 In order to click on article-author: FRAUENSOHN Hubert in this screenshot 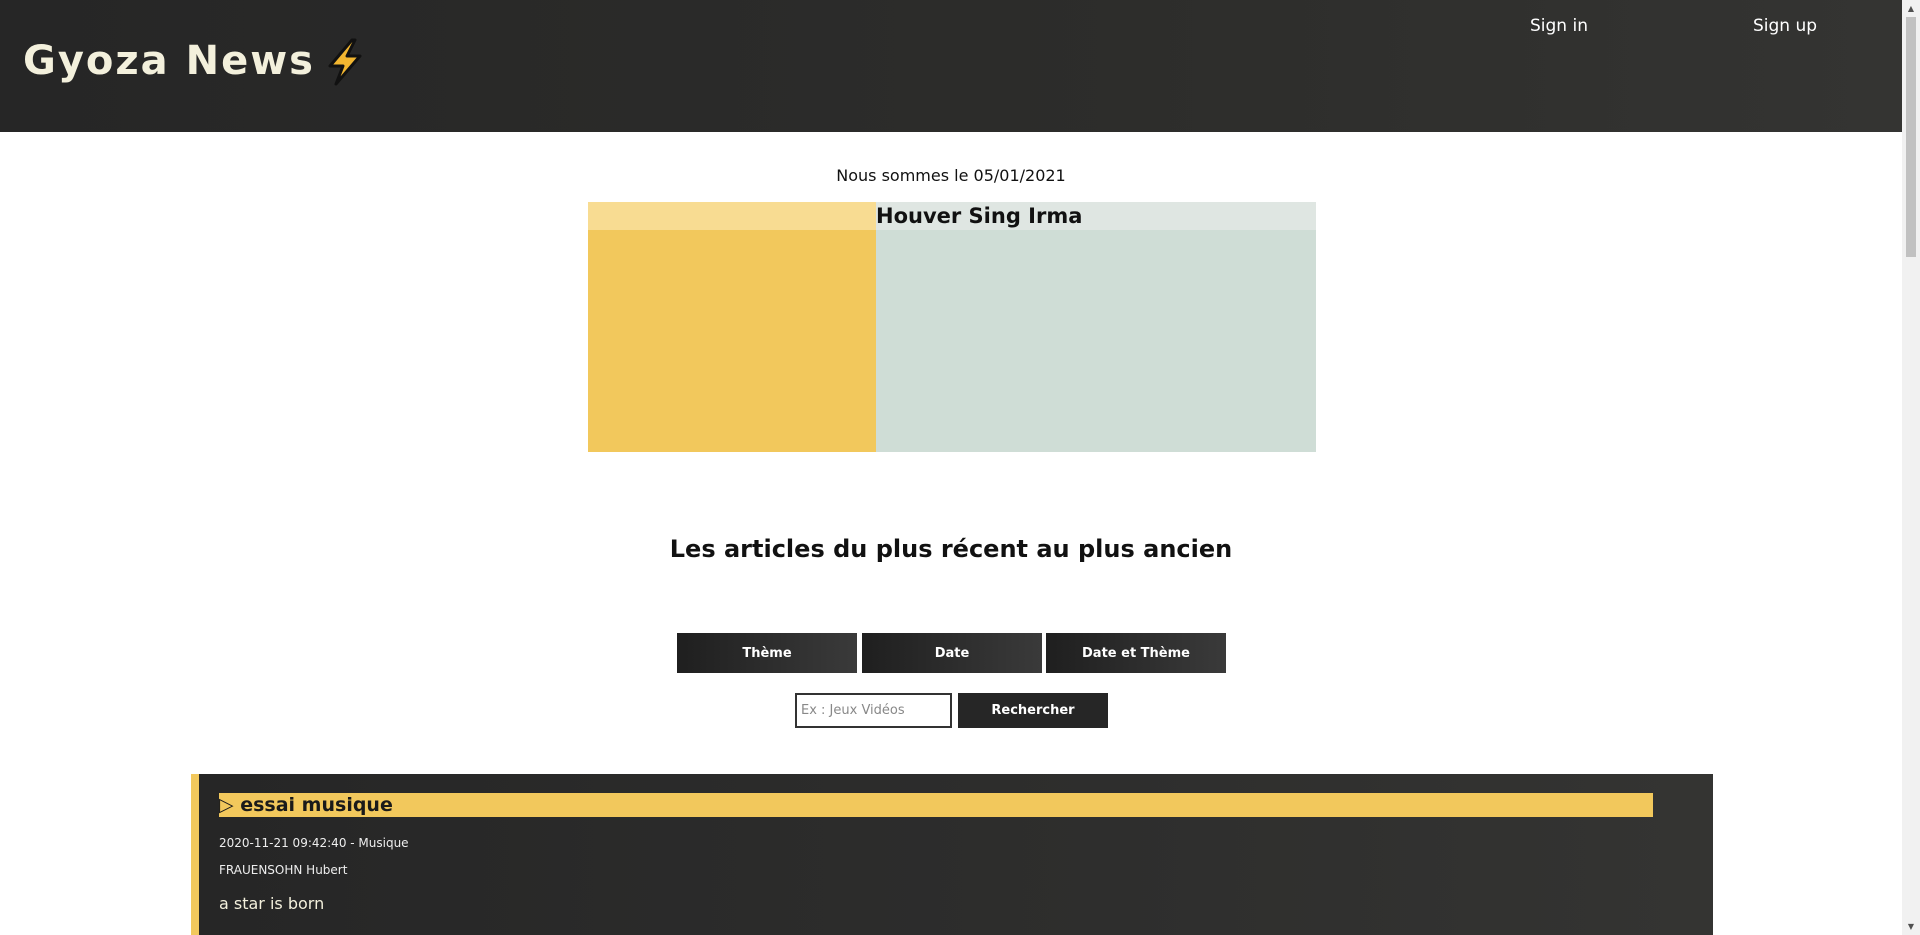, I will do `click(283, 870)`.